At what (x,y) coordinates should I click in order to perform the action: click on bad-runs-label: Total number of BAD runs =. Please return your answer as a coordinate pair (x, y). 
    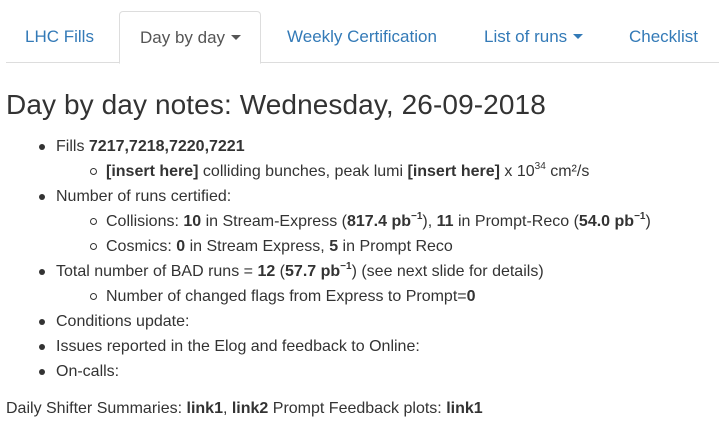
    Looking at the image, I should click on (157, 271).